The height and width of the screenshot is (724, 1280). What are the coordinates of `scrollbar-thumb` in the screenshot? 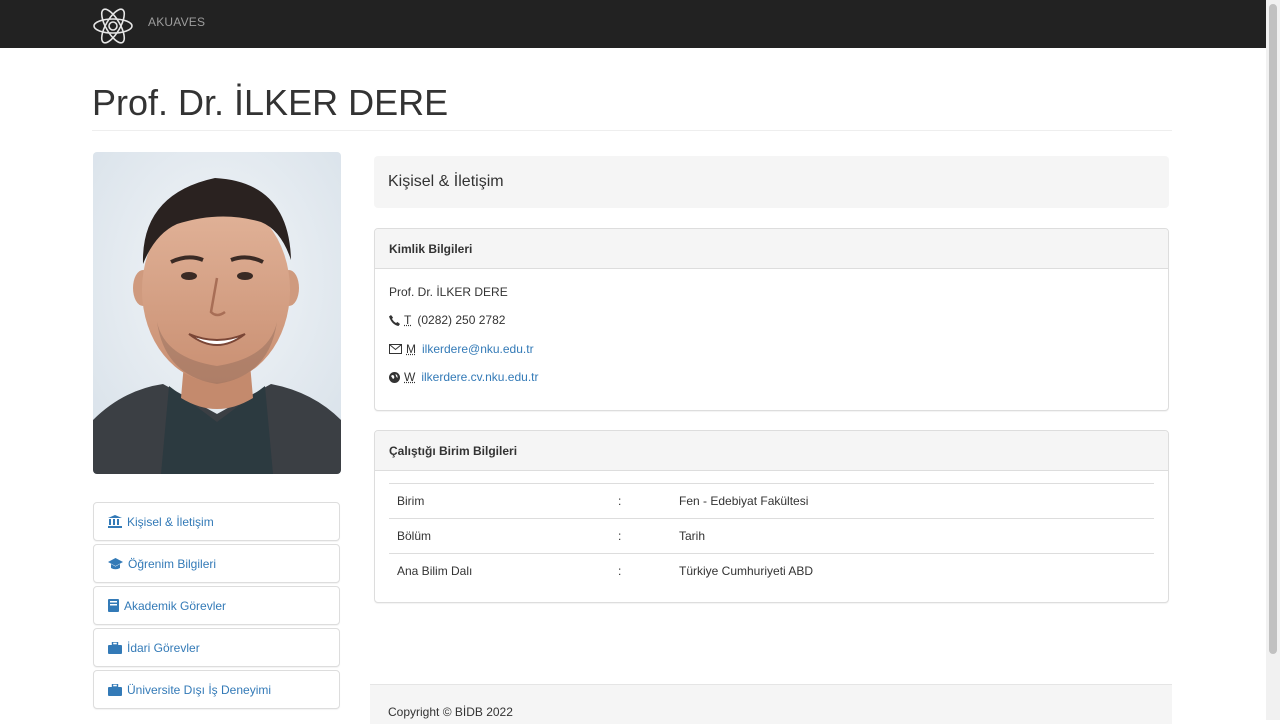 It's located at (1273, 329).